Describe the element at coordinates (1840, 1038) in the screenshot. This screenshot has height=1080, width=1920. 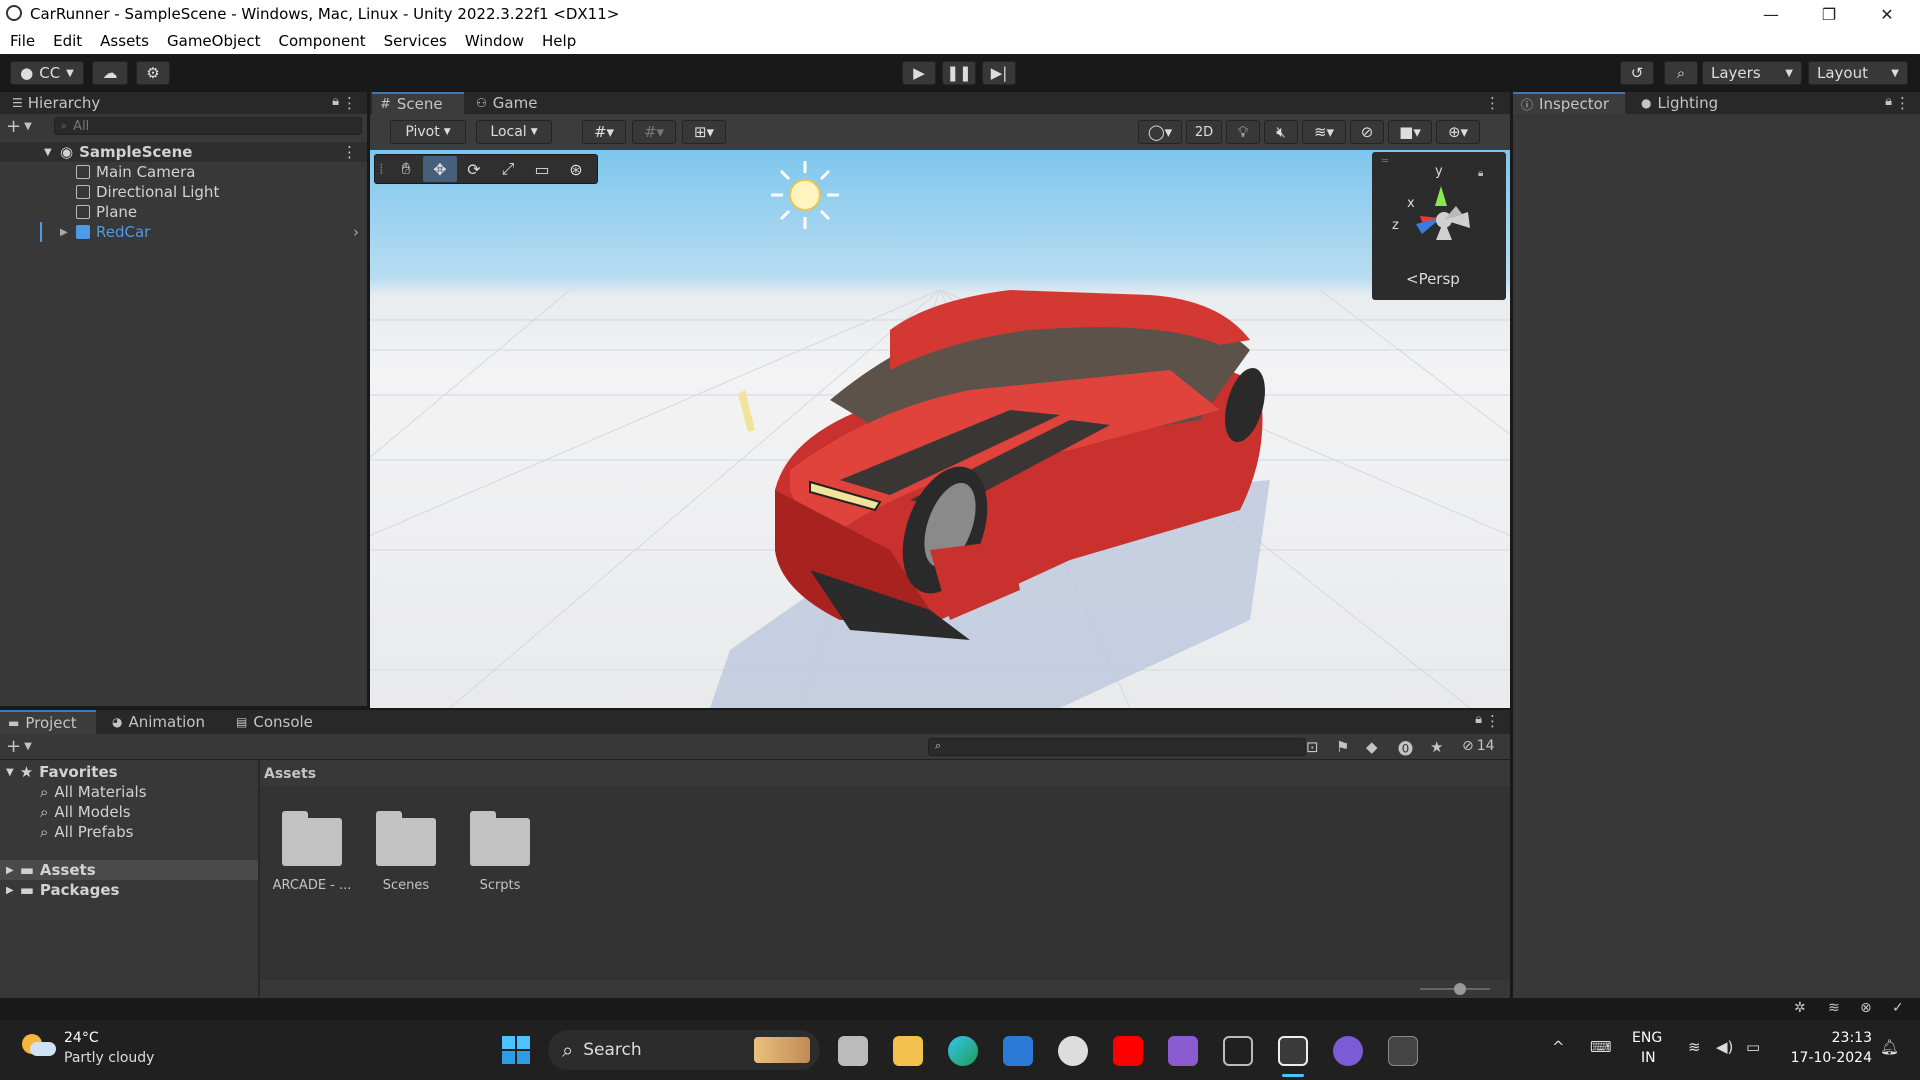
I see `clock-time: 23:13` at that location.